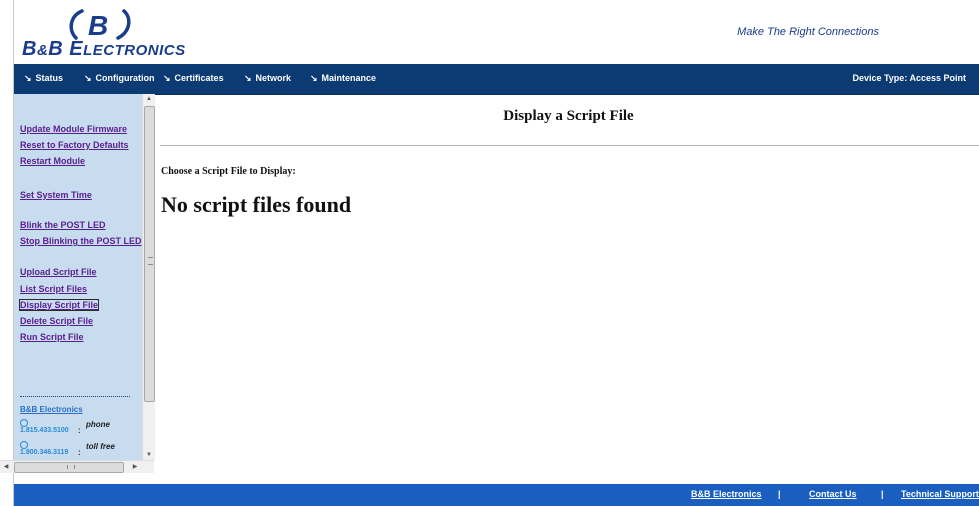  What do you see at coordinates (149, 455) in the screenshot?
I see `scroll-down-arrow-icon: ▼` at bounding box center [149, 455].